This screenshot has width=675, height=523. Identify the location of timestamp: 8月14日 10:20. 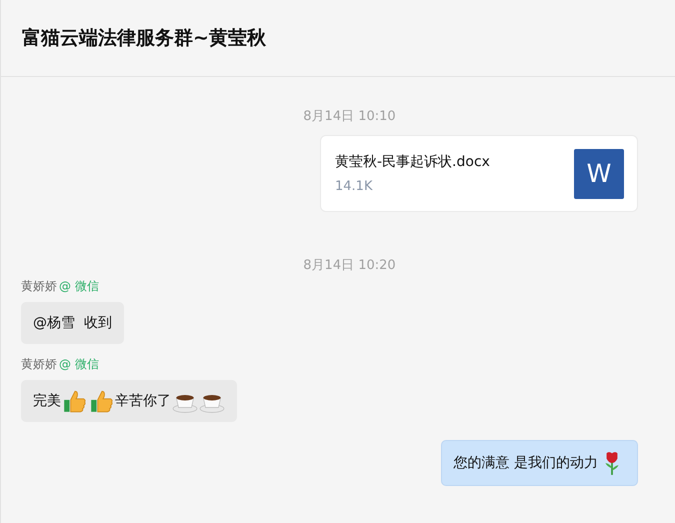
(349, 265).